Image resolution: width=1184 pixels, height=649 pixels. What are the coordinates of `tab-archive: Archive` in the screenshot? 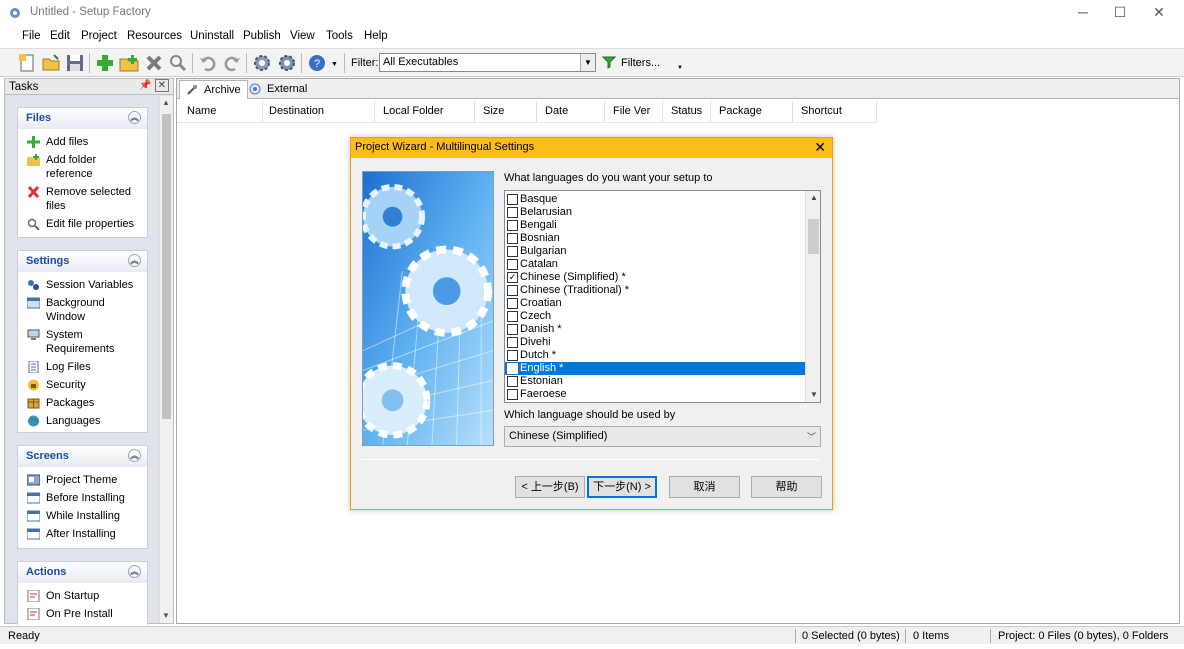 It's located at (213, 89).